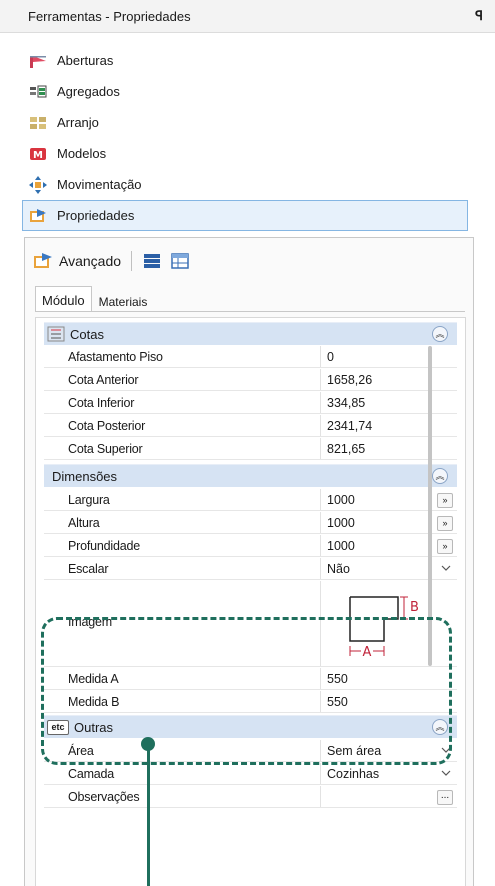 The image size is (495, 886). Describe the element at coordinates (91, 774) in the screenshot. I see `property-name: Camada` at that location.